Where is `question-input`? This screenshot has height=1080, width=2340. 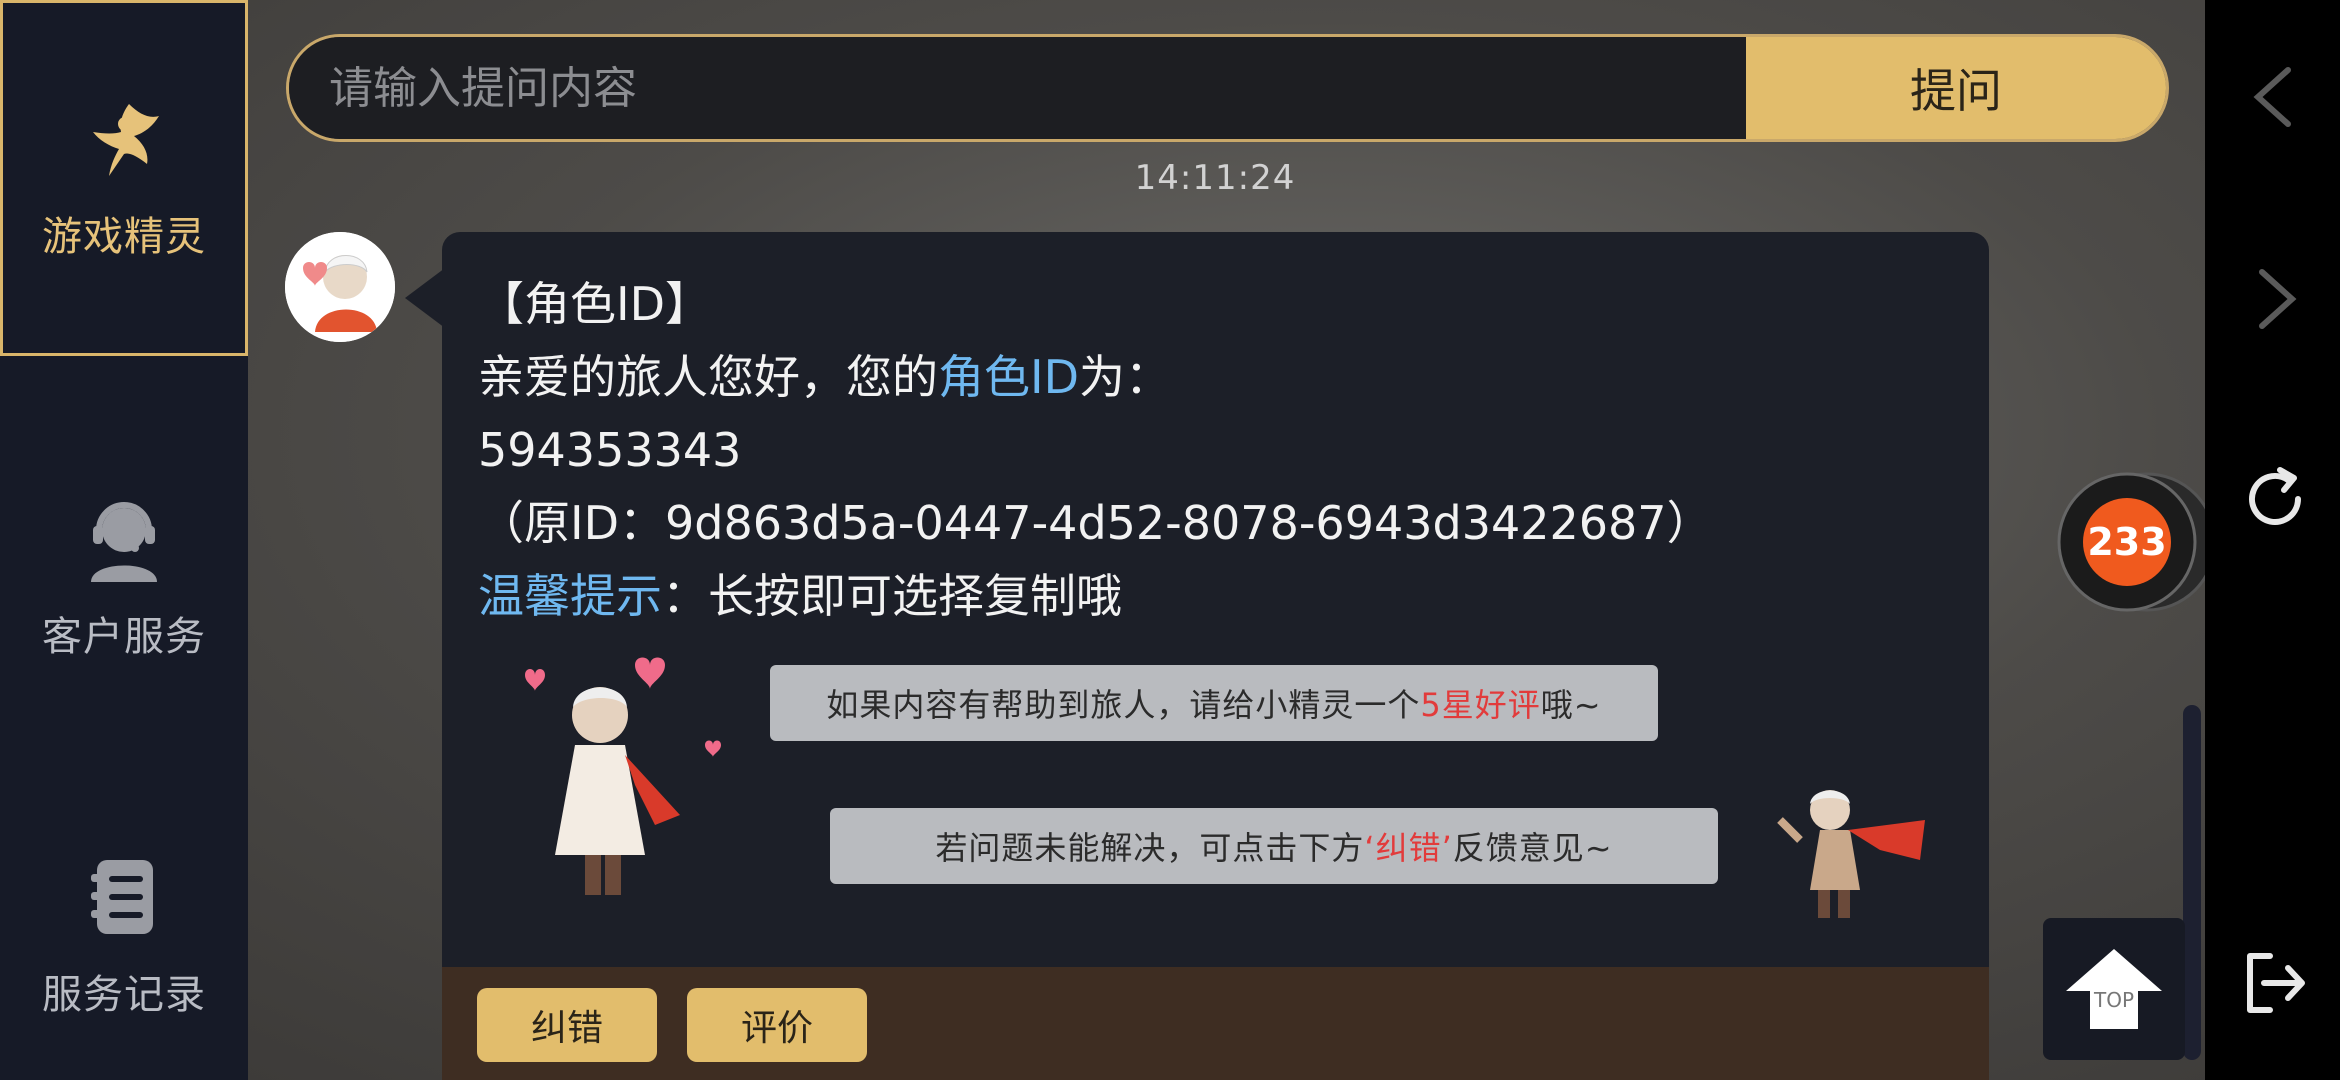
question-input is located at coordinates (1017, 88).